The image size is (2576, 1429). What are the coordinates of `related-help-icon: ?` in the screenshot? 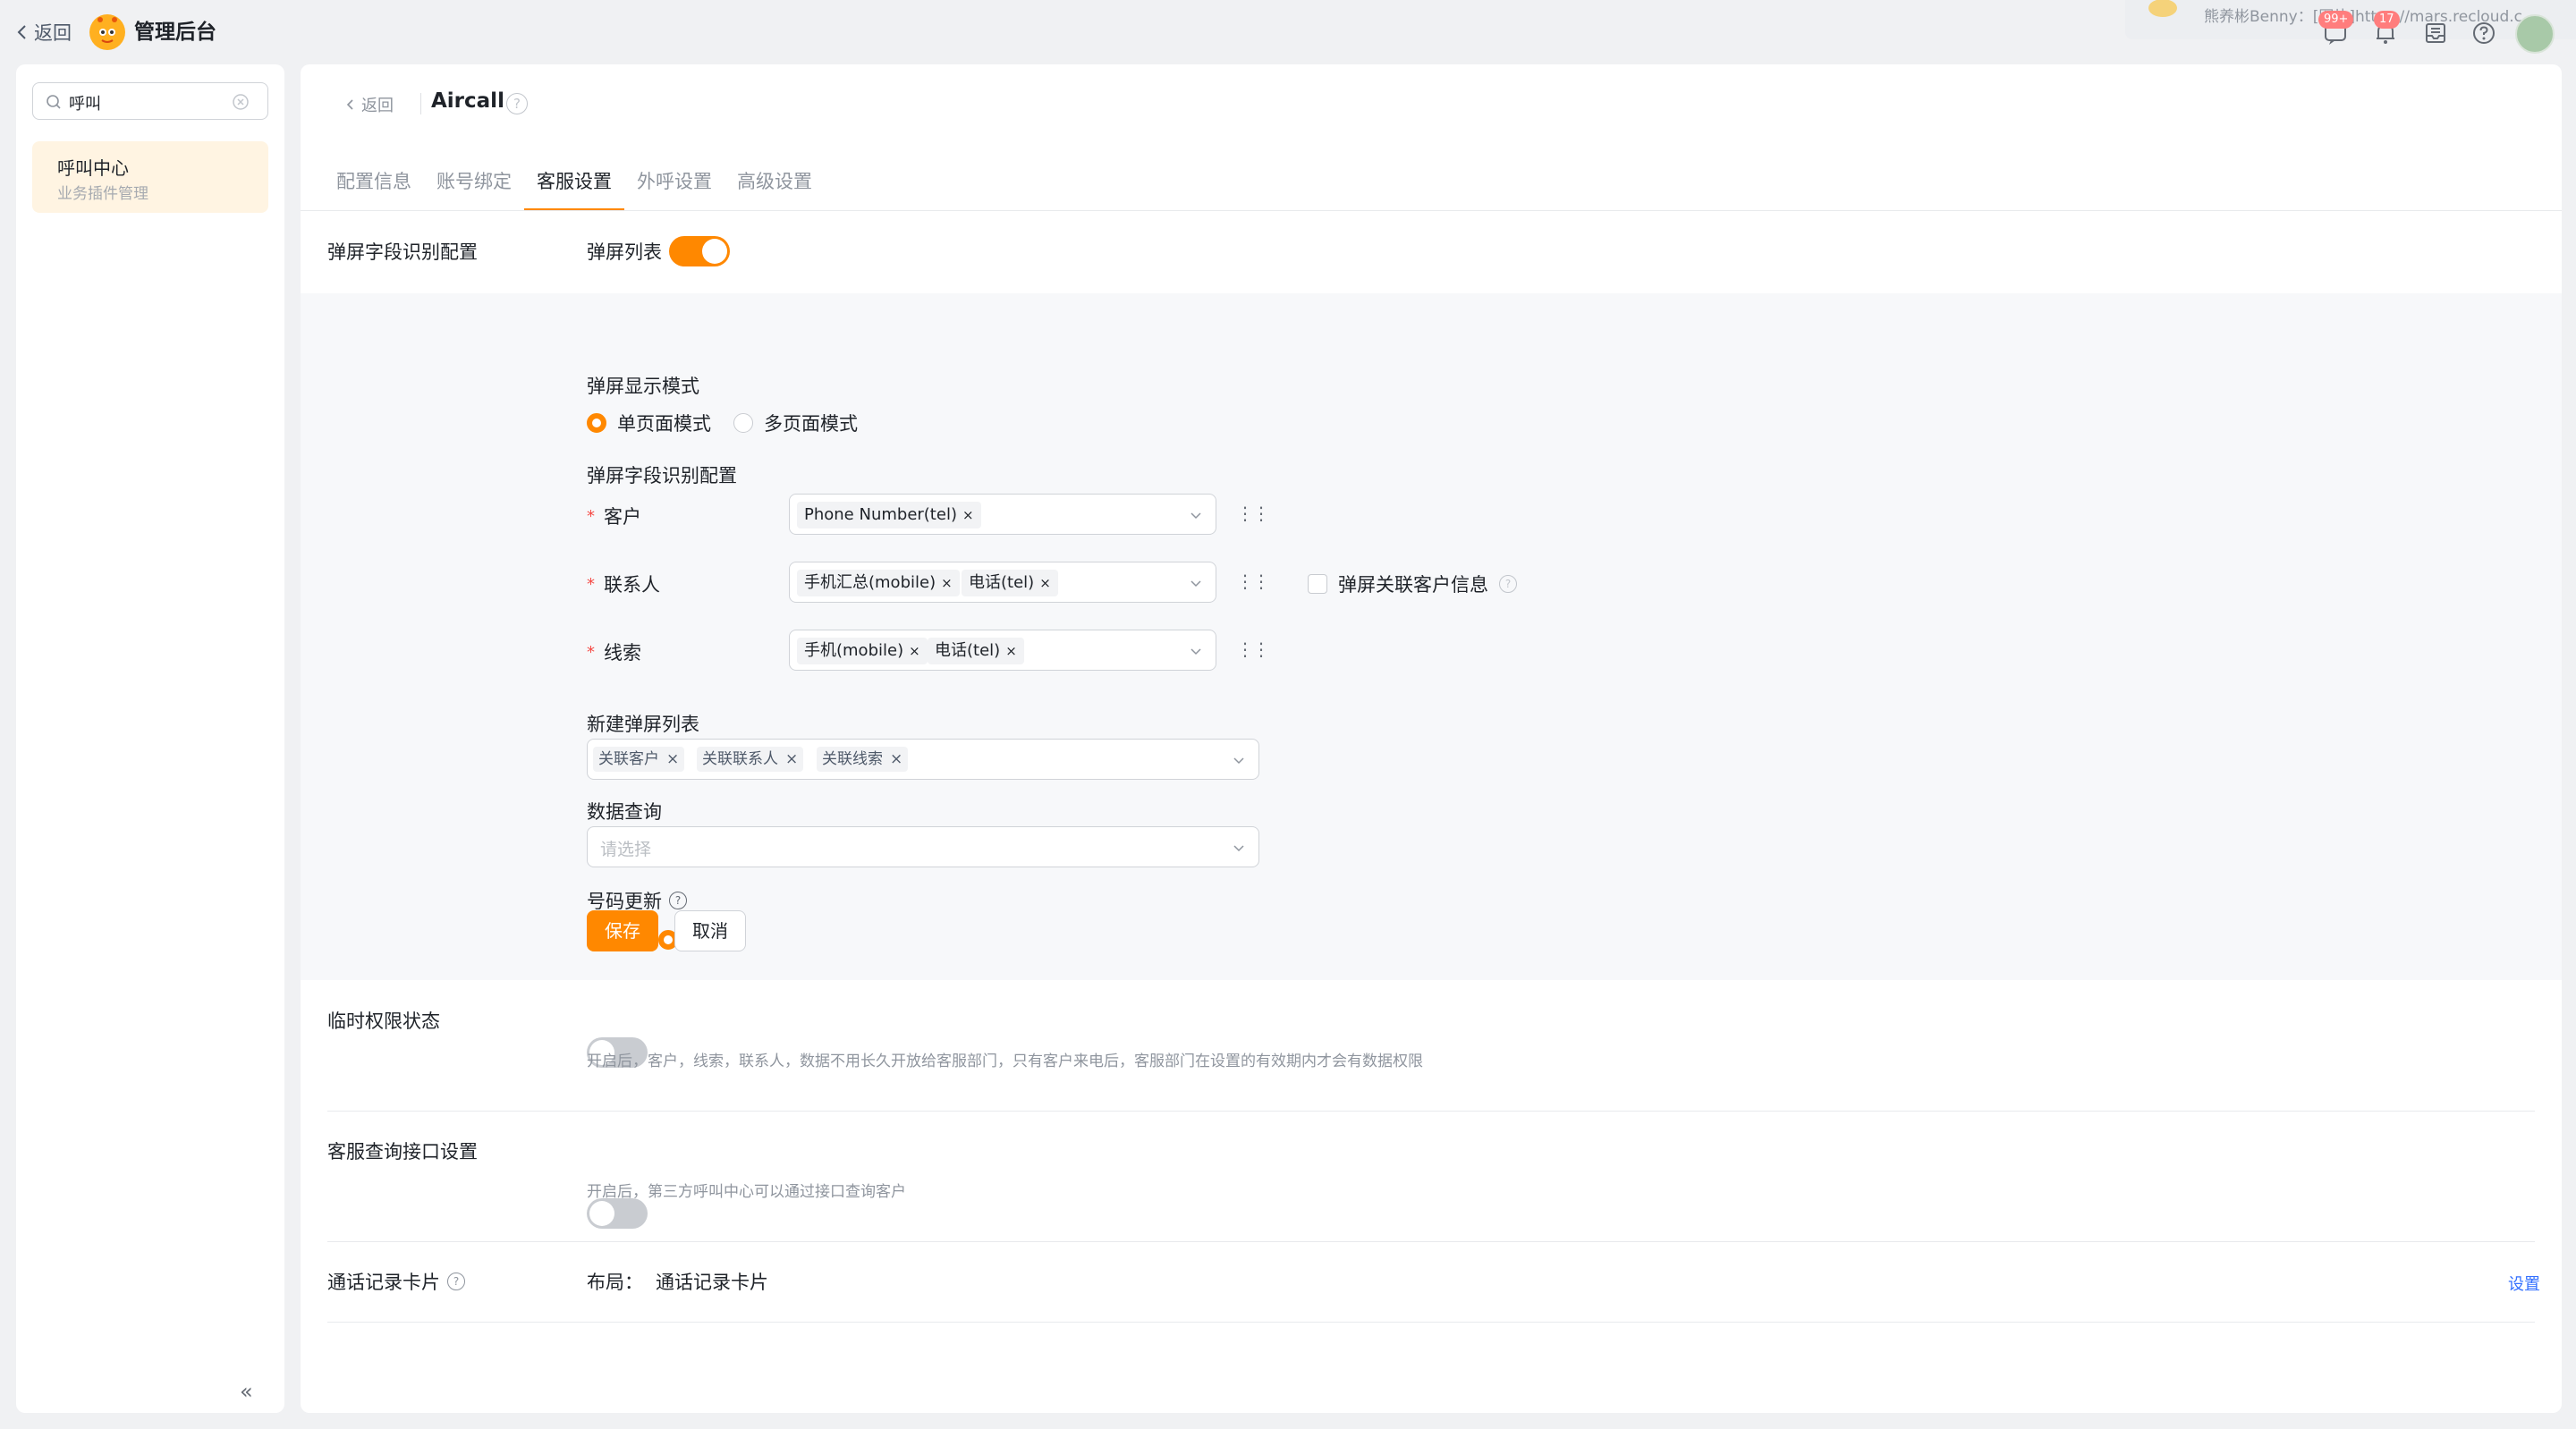 It's located at (1508, 584).